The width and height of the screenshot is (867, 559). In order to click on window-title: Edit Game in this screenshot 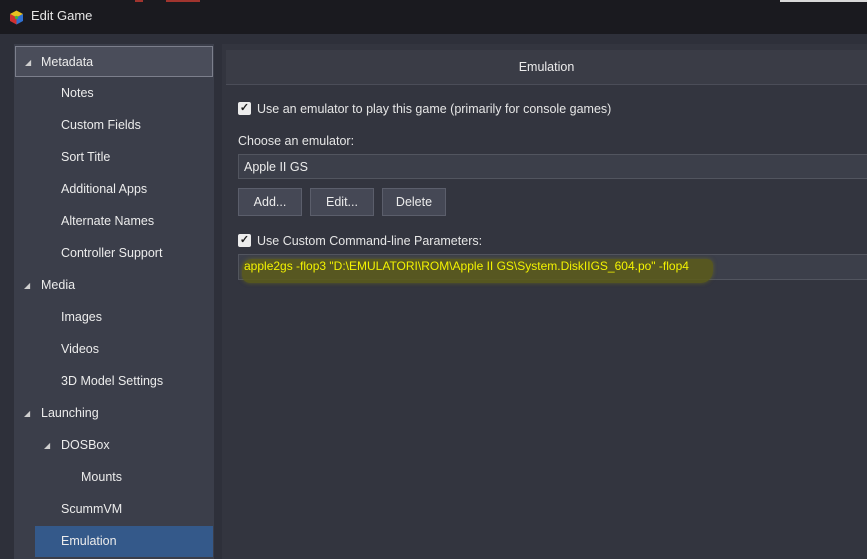, I will do `click(62, 15)`.